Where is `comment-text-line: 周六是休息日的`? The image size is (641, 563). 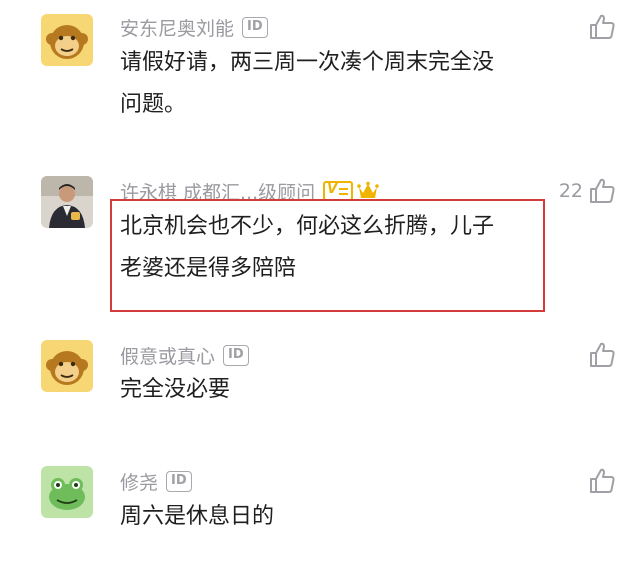 comment-text-line: 周六是休息日的 is located at coordinates (197, 516).